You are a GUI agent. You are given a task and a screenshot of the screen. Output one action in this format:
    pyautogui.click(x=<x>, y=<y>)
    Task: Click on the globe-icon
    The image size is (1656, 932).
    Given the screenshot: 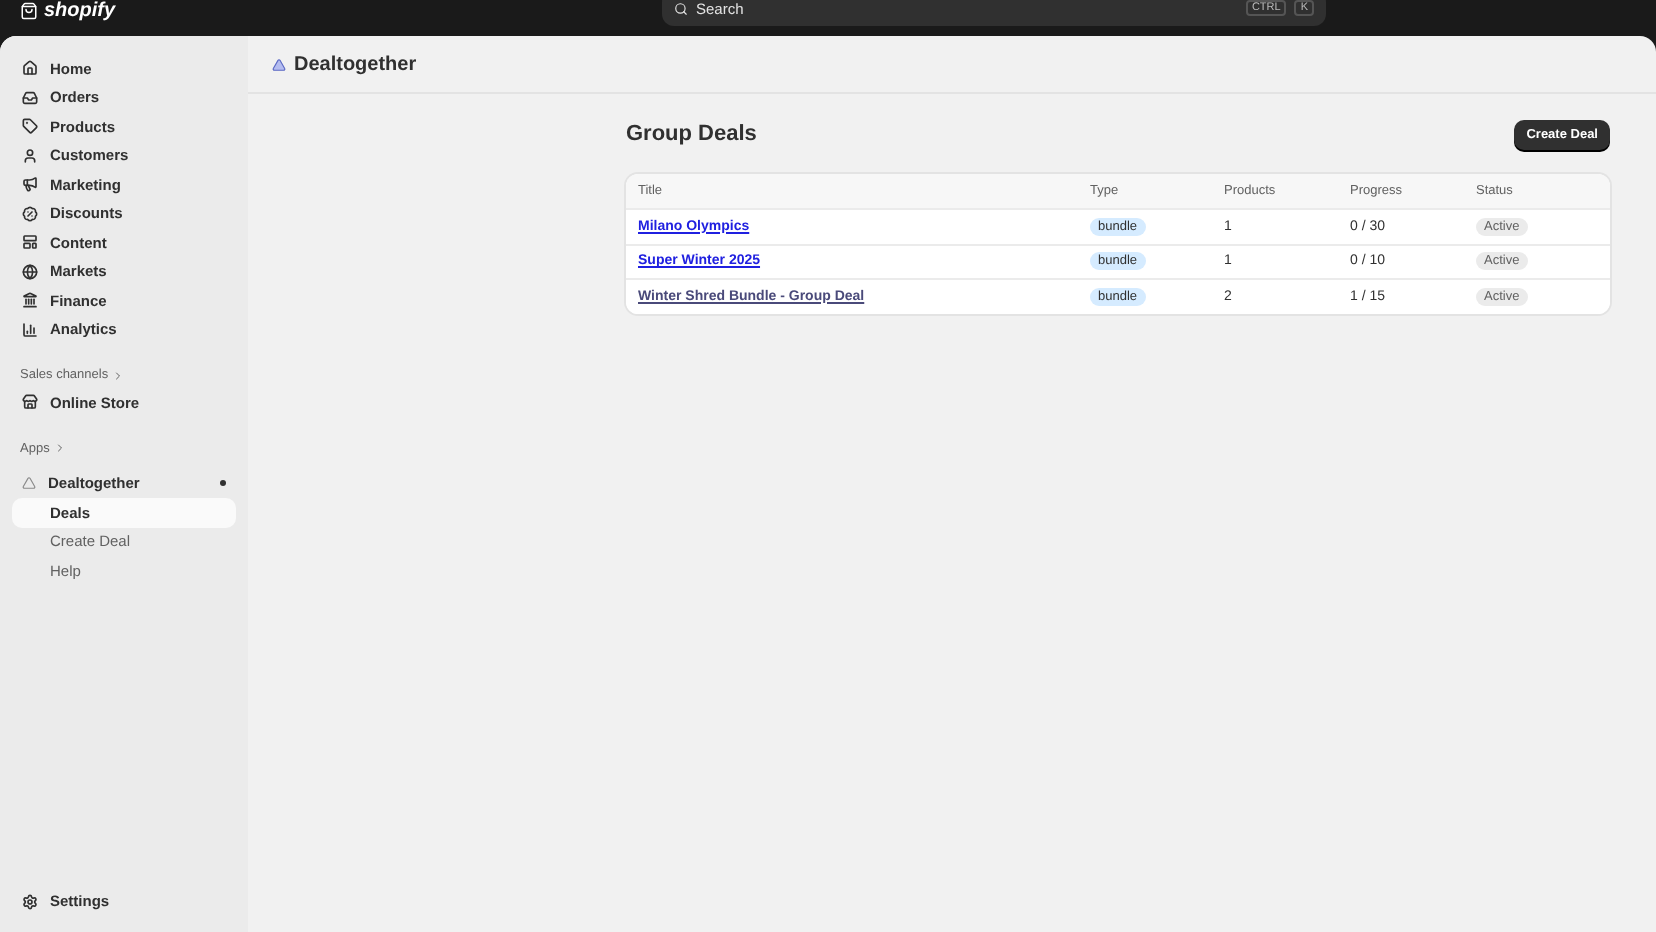 What is the action you would take?
    pyautogui.click(x=30, y=271)
    